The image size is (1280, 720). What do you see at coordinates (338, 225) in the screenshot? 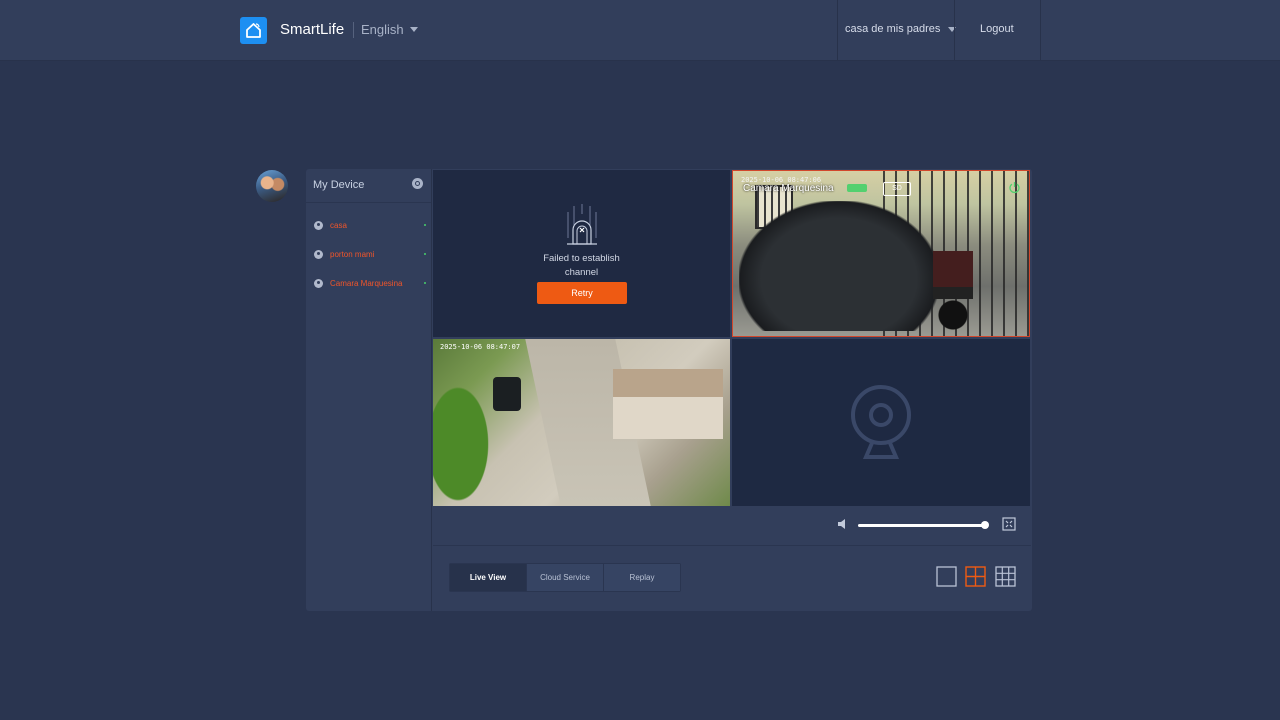
I see `device-label: casa` at bounding box center [338, 225].